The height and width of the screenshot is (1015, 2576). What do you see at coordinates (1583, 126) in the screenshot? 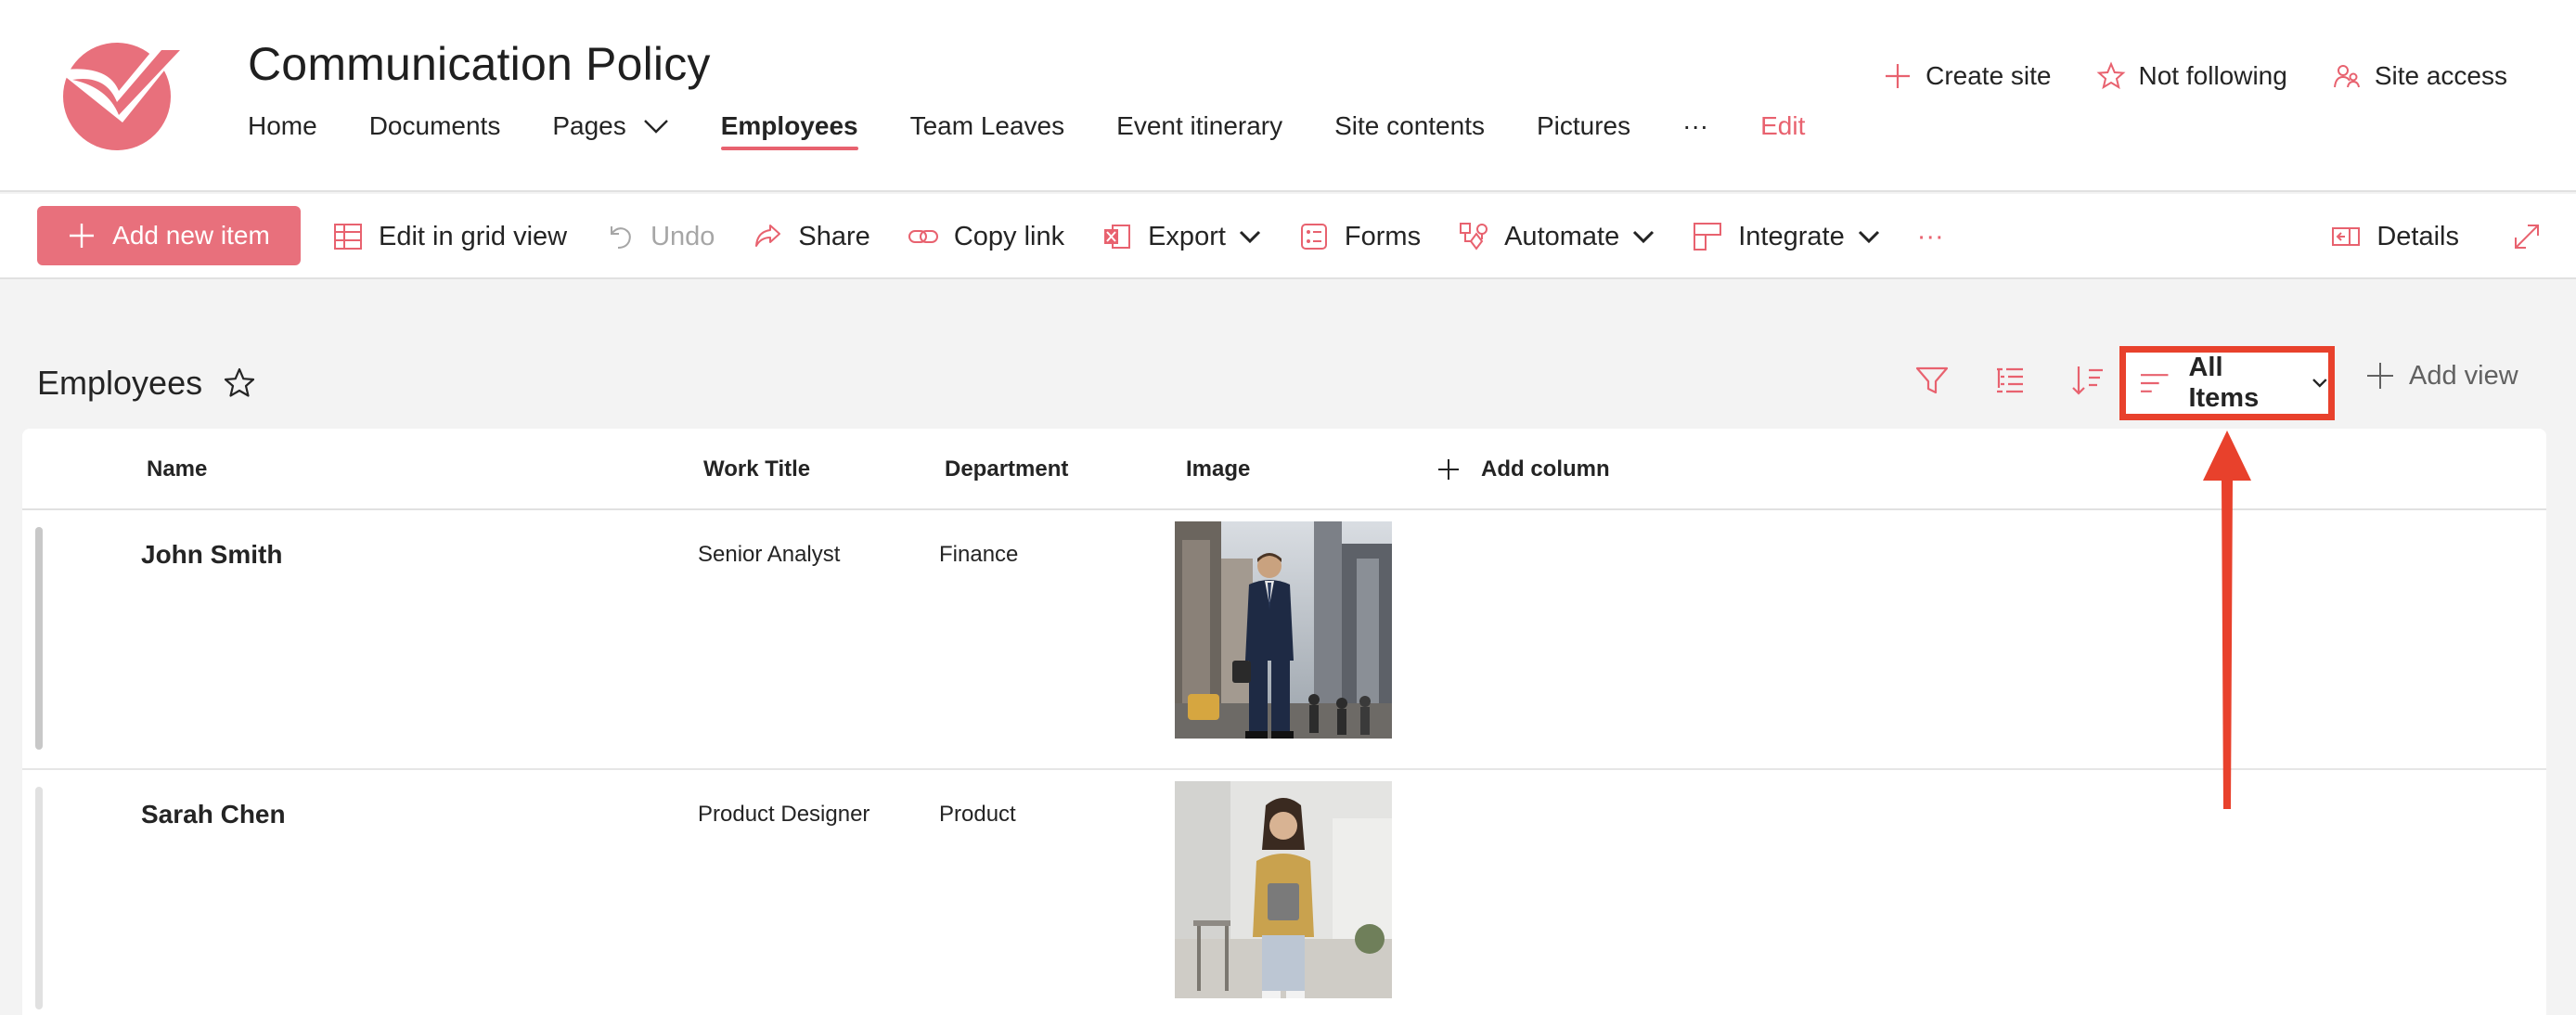
I see `nav-pictures: Pictures` at bounding box center [1583, 126].